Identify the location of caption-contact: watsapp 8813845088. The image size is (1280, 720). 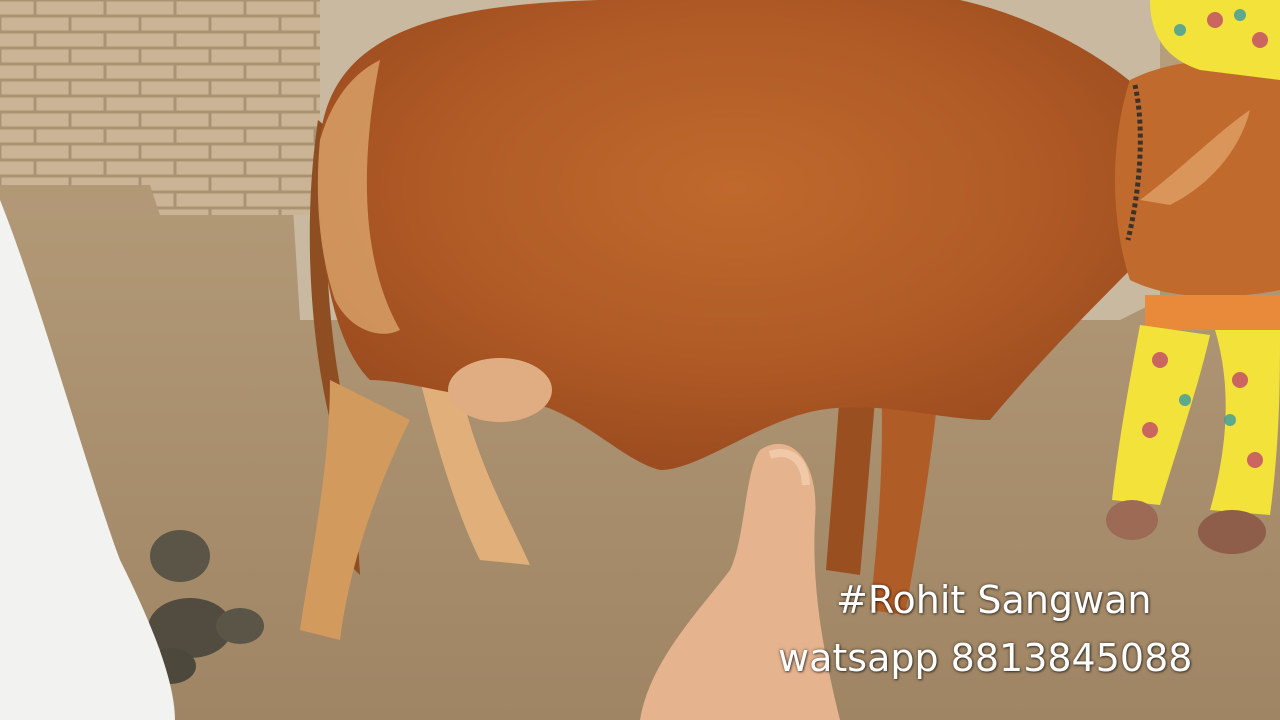
(985, 658).